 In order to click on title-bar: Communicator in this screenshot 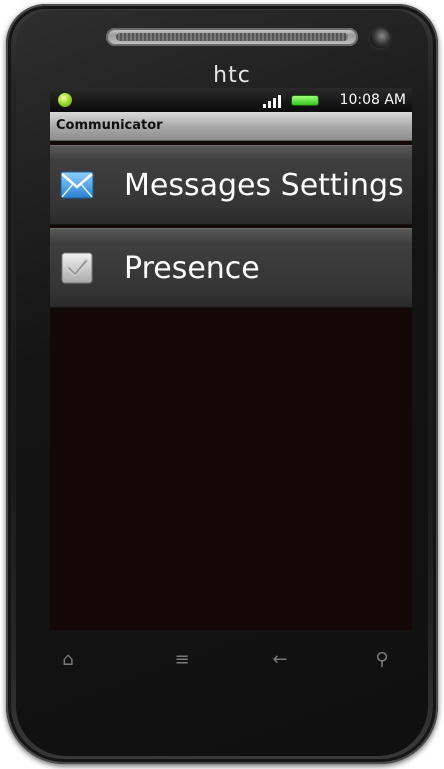, I will do `click(231, 126)`.